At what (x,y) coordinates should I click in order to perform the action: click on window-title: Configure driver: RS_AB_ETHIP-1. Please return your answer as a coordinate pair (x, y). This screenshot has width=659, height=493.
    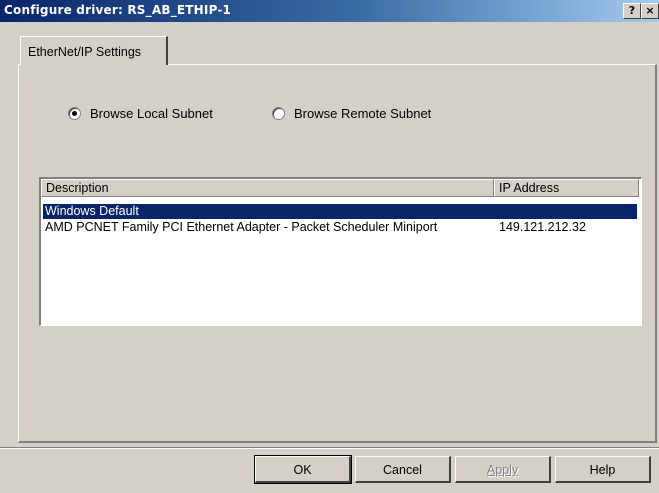
    Looking at the image, I should click on (118, 10).